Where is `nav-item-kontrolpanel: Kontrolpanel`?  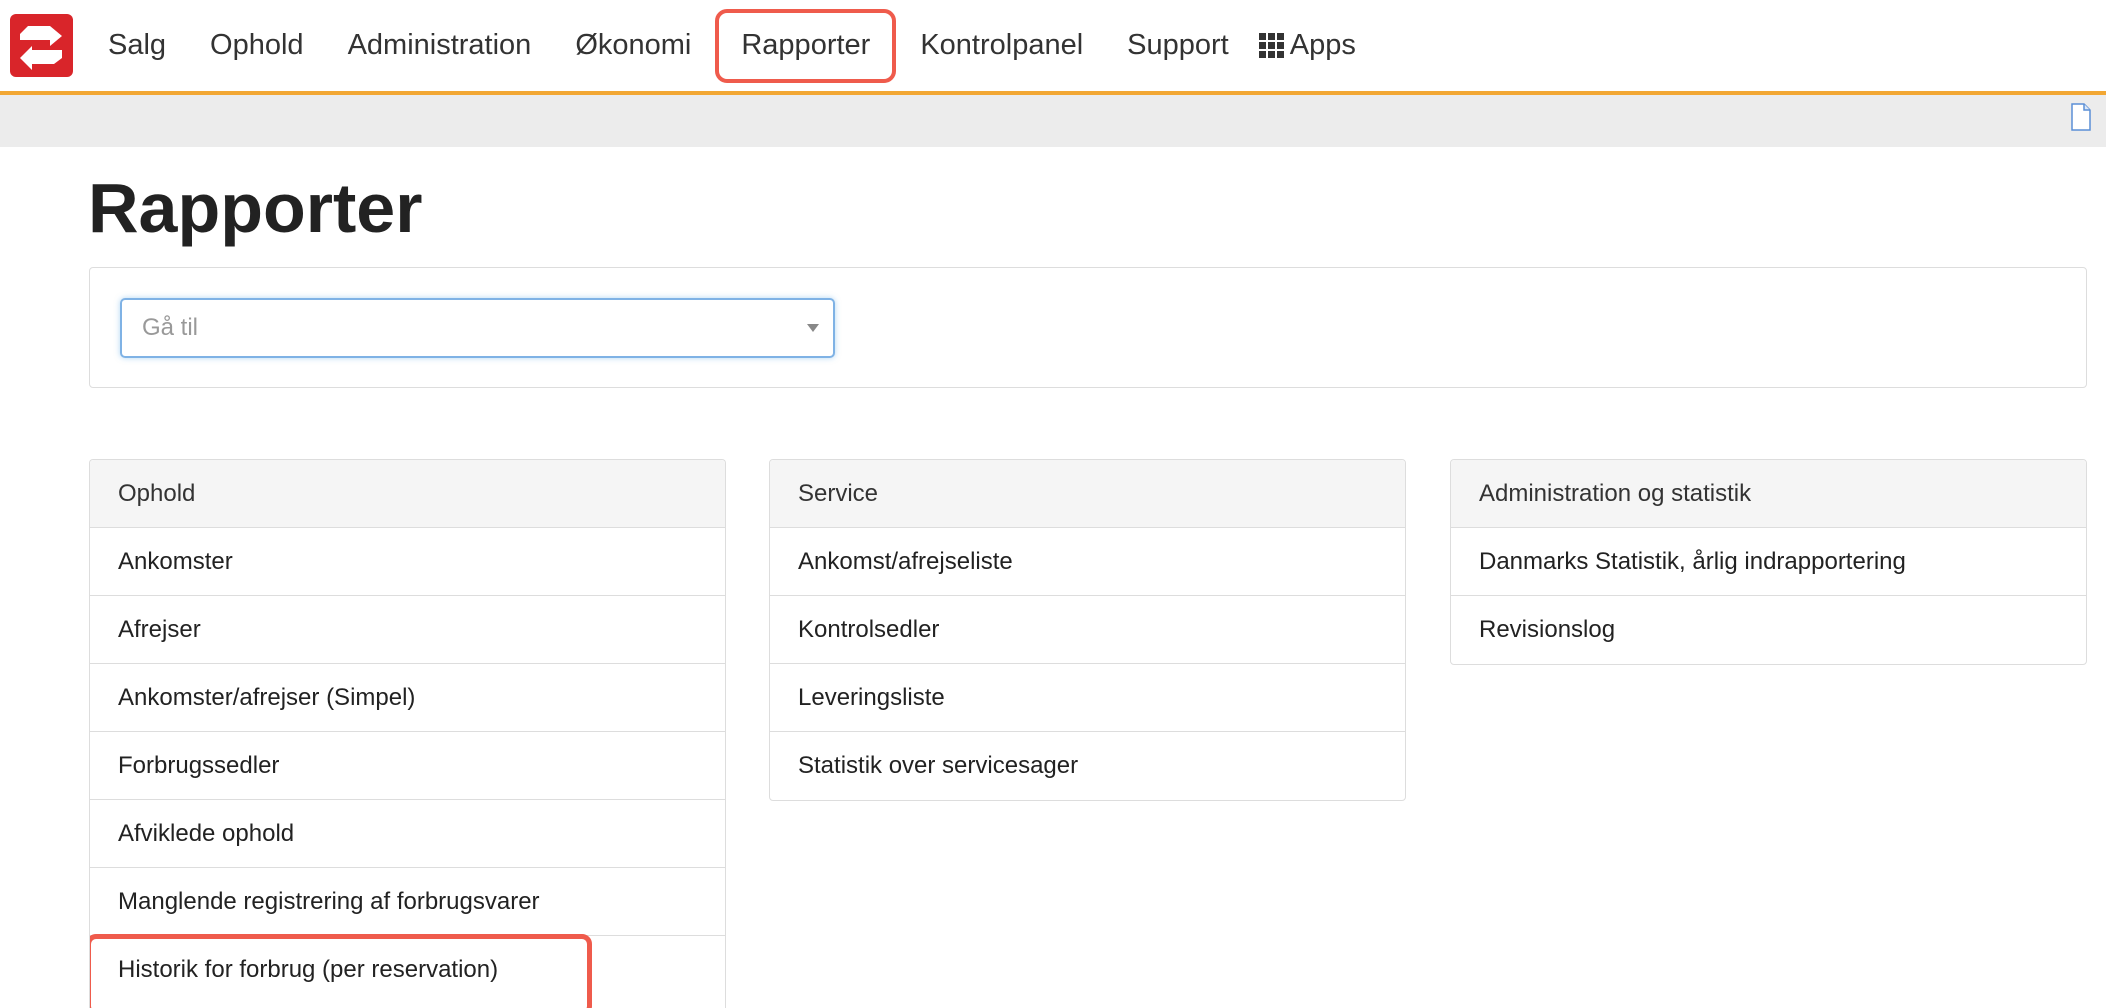
nav-item-kontrolpanel: Kontrolpanel is located at coordinates (1001, 46).